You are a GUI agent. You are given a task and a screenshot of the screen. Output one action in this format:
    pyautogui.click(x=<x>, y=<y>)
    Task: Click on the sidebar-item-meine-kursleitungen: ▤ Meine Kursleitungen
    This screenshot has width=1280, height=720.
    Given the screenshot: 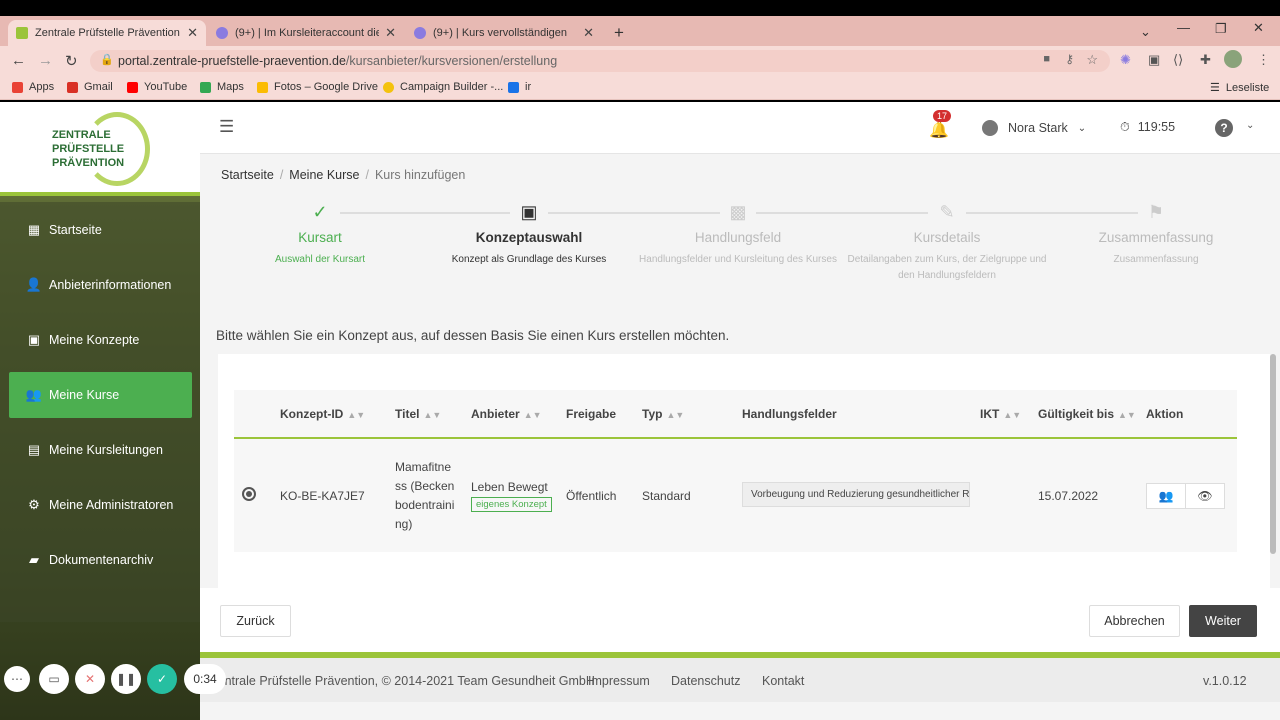 What is the action you would take?
    pyautogui.click(x=100, y=450)
    